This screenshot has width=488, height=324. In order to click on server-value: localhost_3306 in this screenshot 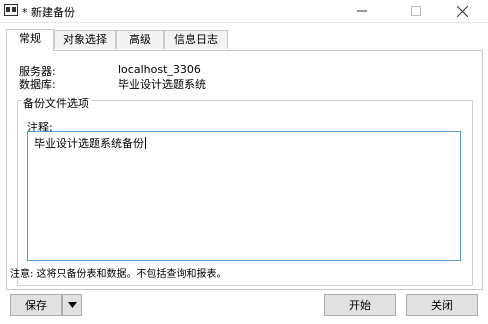, I will do `click(159, 69)`.